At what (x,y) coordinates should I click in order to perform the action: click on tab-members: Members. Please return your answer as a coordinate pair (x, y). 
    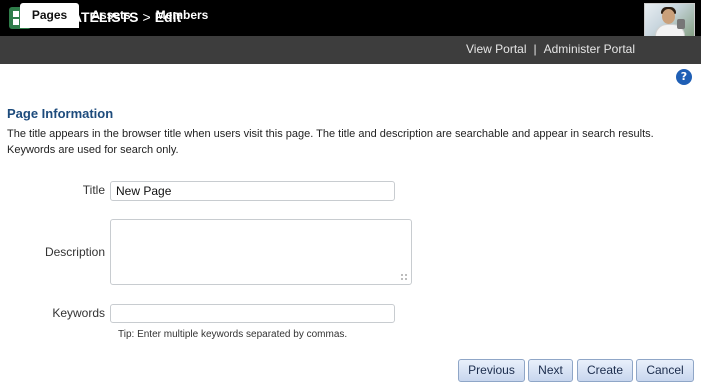
    Looking at the image, I should click on (182, 15).